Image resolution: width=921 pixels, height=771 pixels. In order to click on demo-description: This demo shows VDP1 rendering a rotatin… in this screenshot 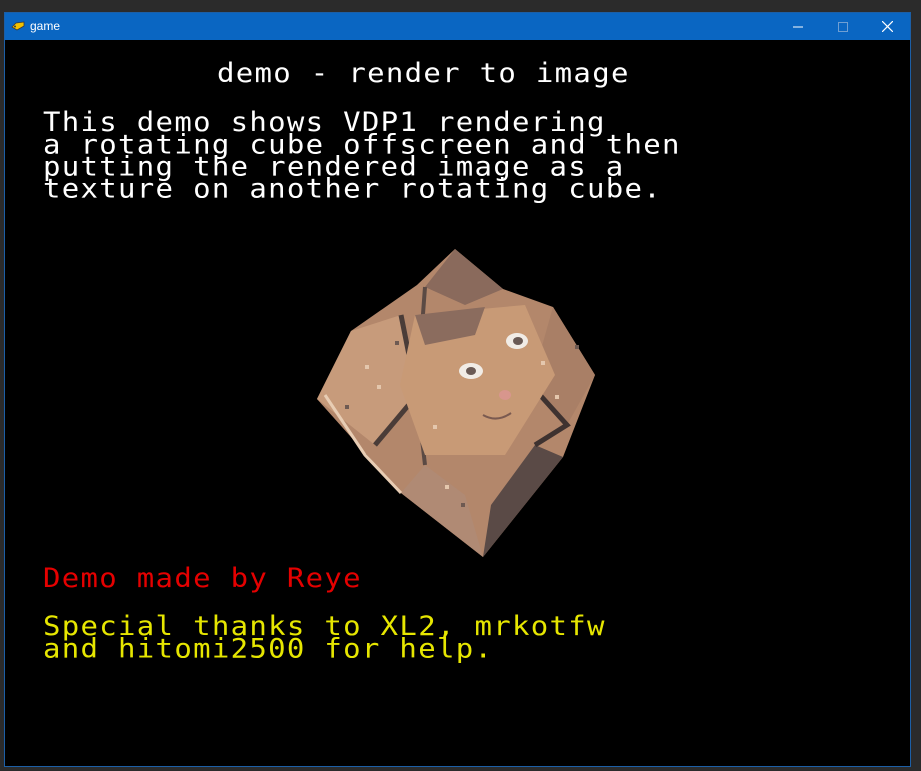, I will do `click(362, 155)`.